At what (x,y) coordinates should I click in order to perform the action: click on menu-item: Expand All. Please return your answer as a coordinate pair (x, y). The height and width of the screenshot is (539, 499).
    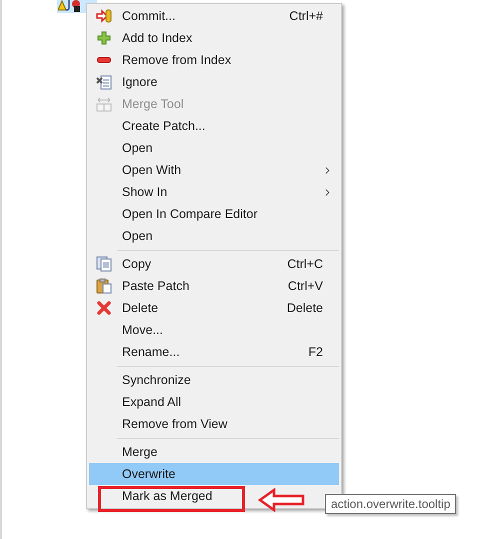
    Looking at the image, I should click on (214, 402).